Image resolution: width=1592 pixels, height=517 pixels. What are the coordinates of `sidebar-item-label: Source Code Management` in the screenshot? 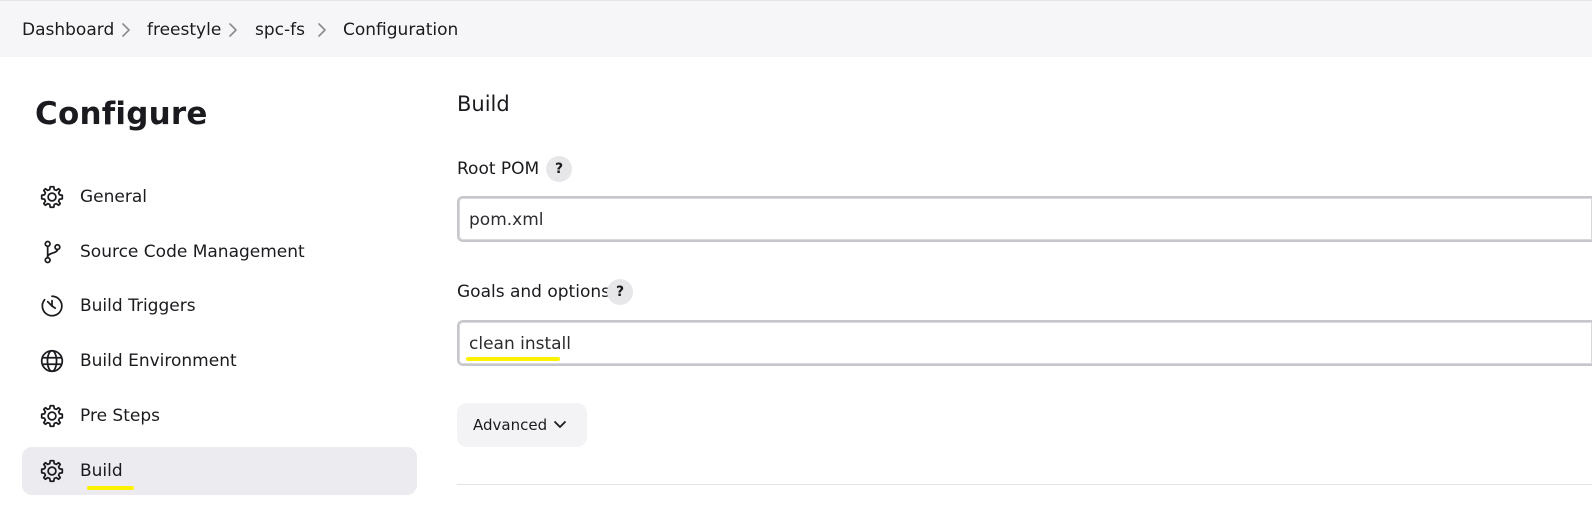 It's located at (192, 252).